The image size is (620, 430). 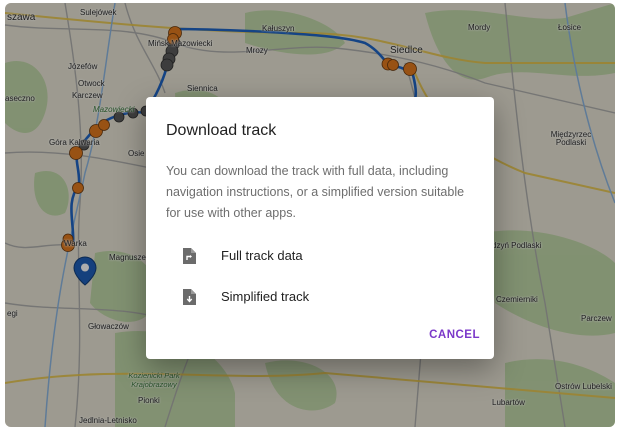 I want to click on full-track-data-label: Full track data, so click(x=262, y=255).